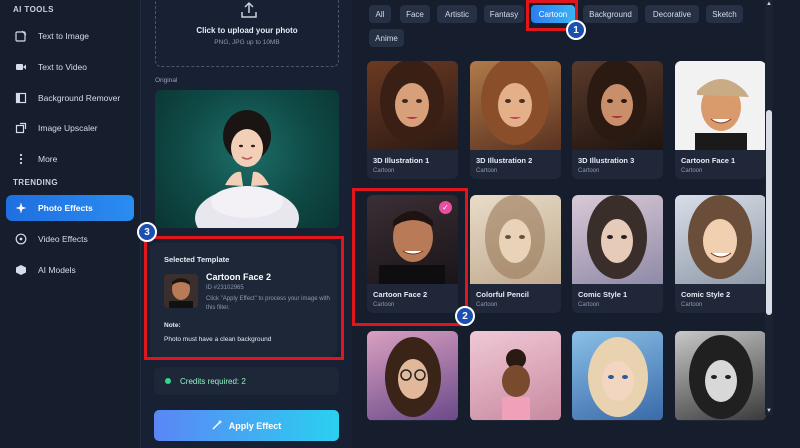  I want to click on sidebar-item-text-to-video: Text to Video, so click(70, 67).